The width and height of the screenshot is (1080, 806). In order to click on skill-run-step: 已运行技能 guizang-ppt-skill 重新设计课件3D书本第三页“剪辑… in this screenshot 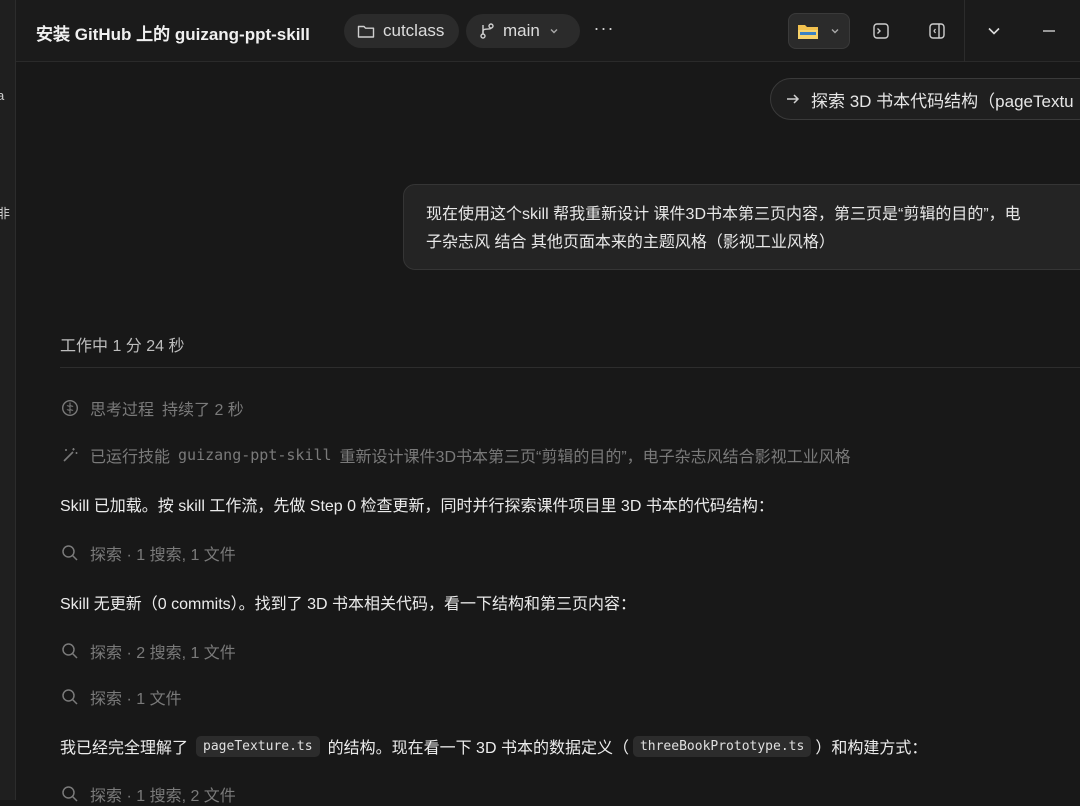, I will do `click(455, 455)`.